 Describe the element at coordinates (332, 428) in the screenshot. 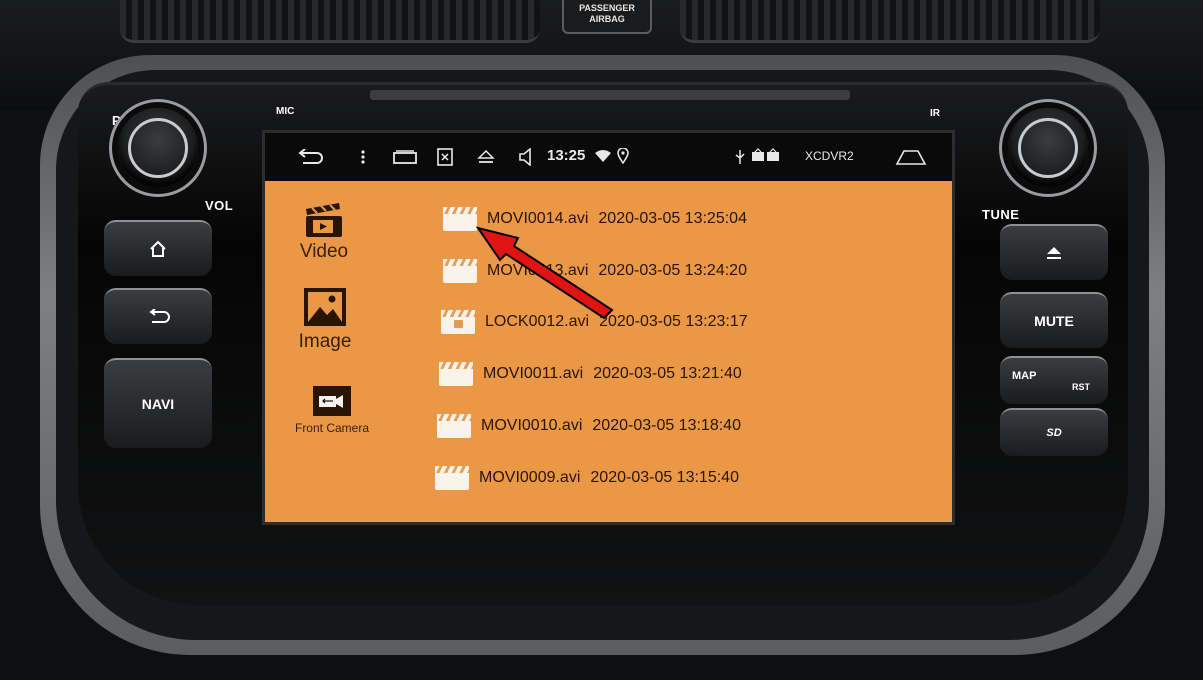

I see `sidebar-label-front-camera: Front Camera` at that location.